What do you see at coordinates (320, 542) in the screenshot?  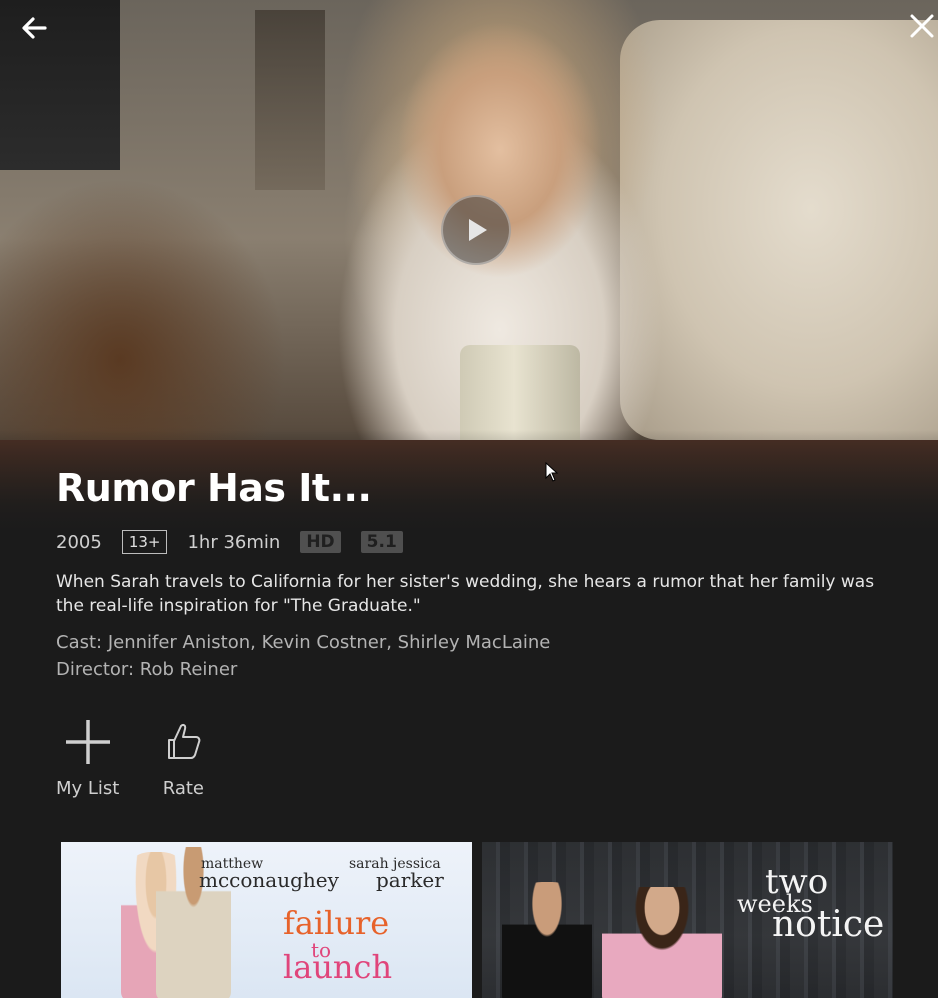 I see `hd-badge: HD` at bounding box center [320, 542].